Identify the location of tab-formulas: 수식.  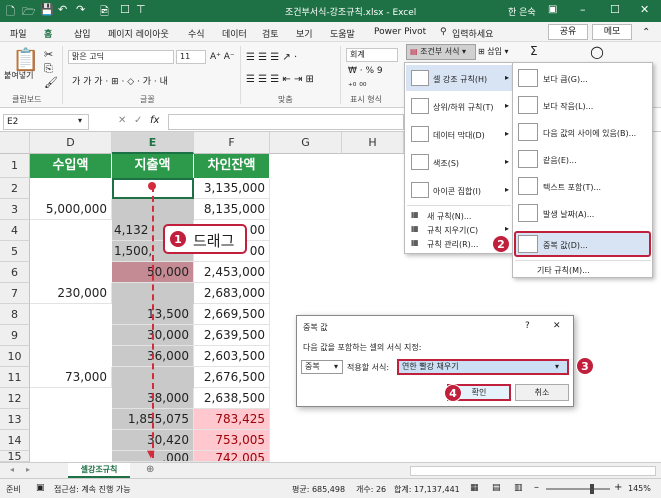
(196, 33).